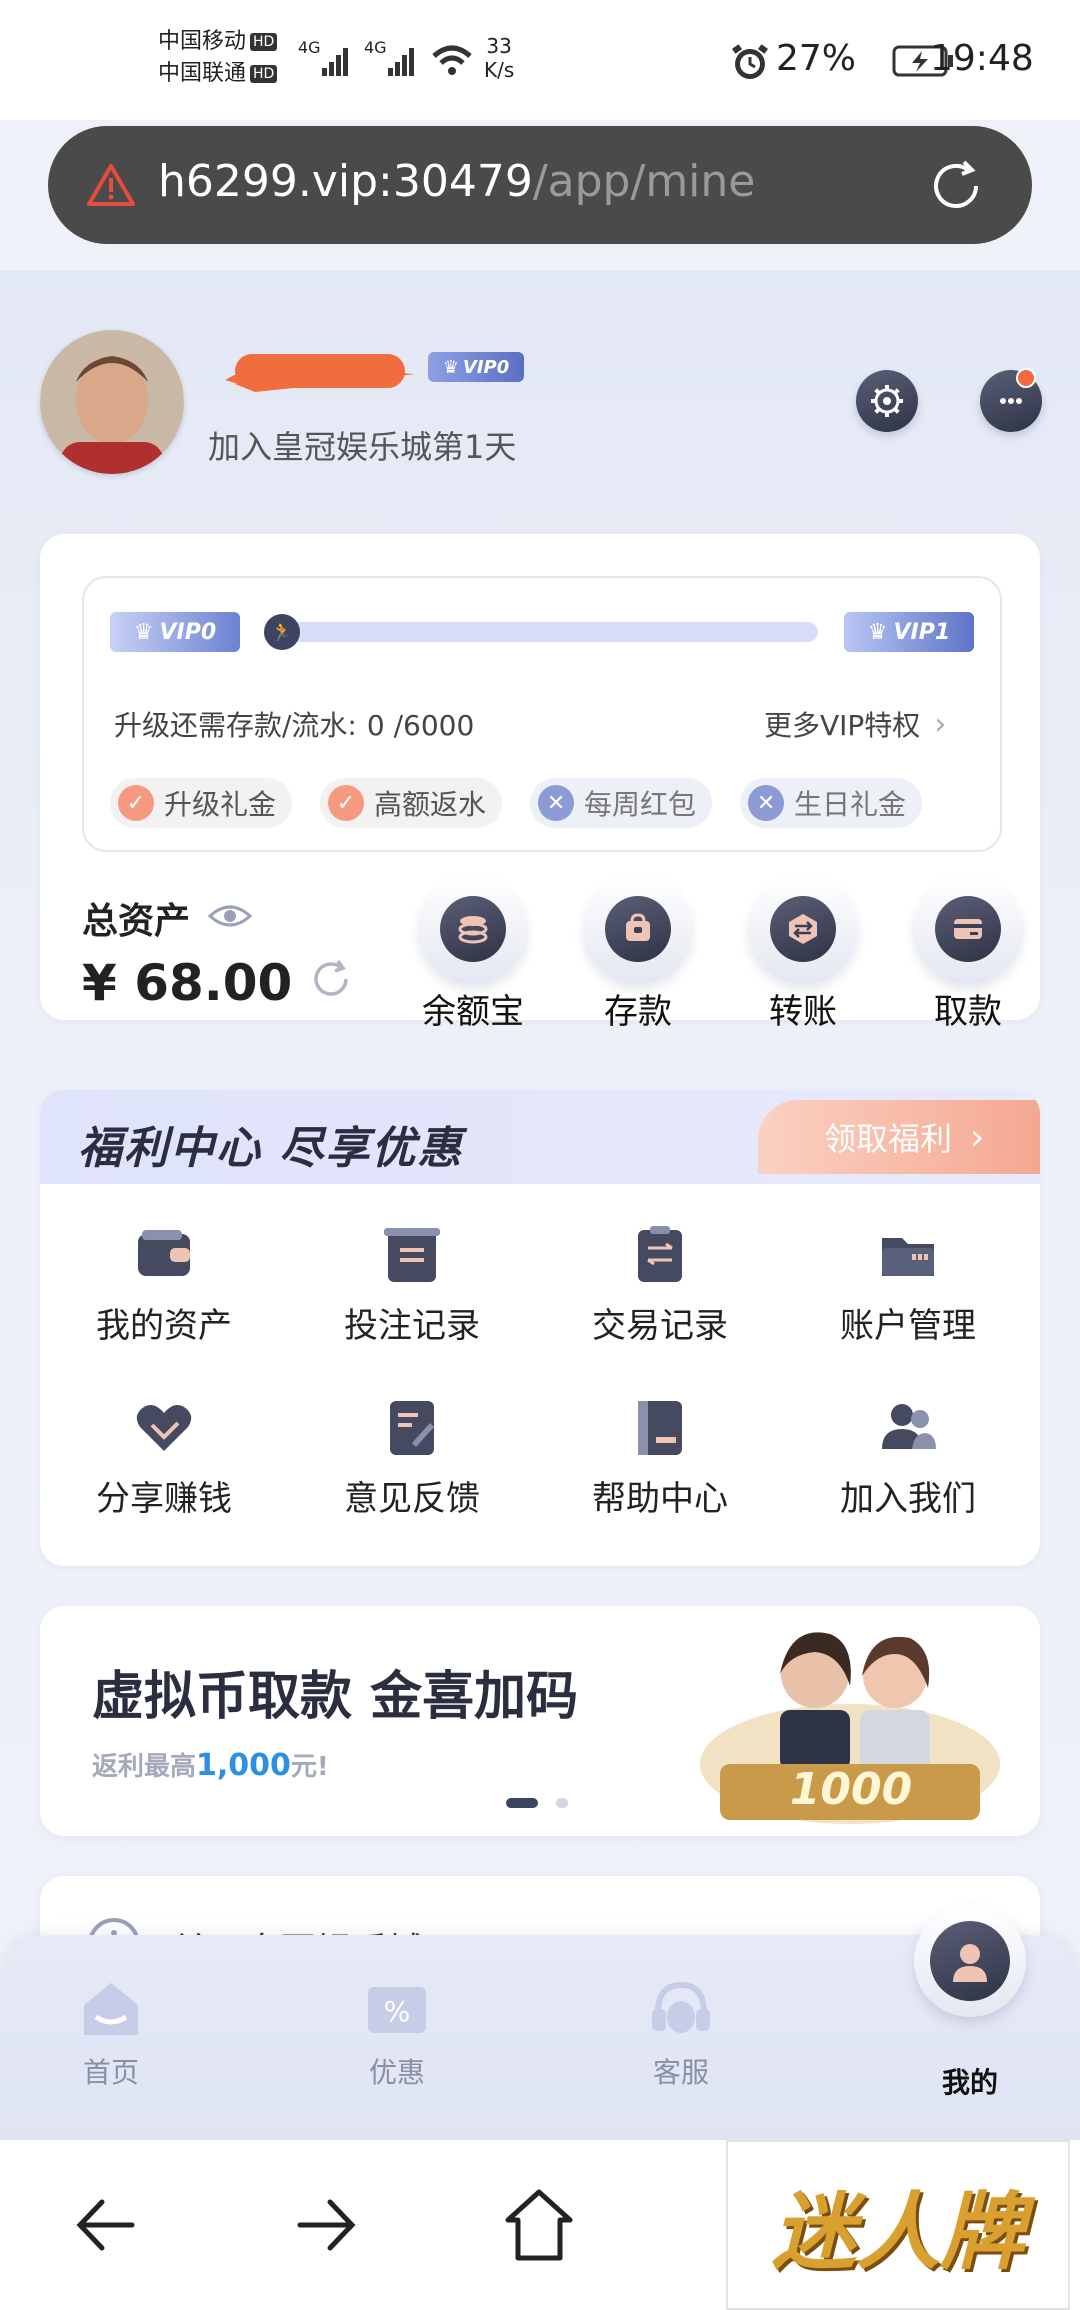 Image resolution: width=1080 pixels, height=2310 pixels. I want to click on card-icon, so click(968, 929).